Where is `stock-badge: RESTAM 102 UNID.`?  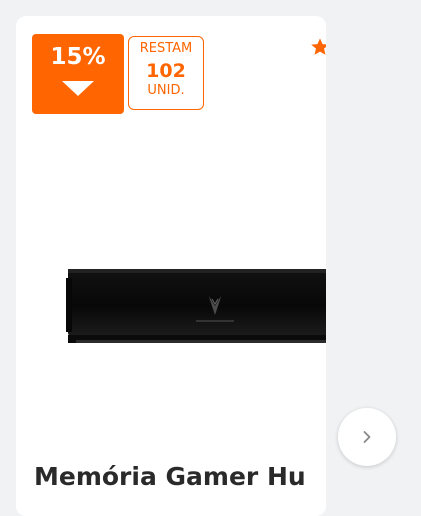
stock-badge: RESTAM 102 UNID. is located at coordinates (166, 73).